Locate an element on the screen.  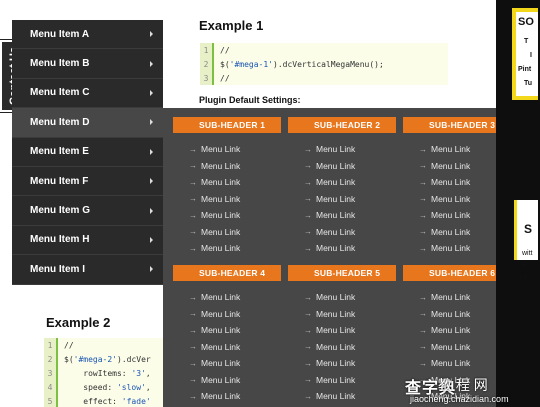
menu-item-c: Menu Item C is located at coordinates (87, 94).